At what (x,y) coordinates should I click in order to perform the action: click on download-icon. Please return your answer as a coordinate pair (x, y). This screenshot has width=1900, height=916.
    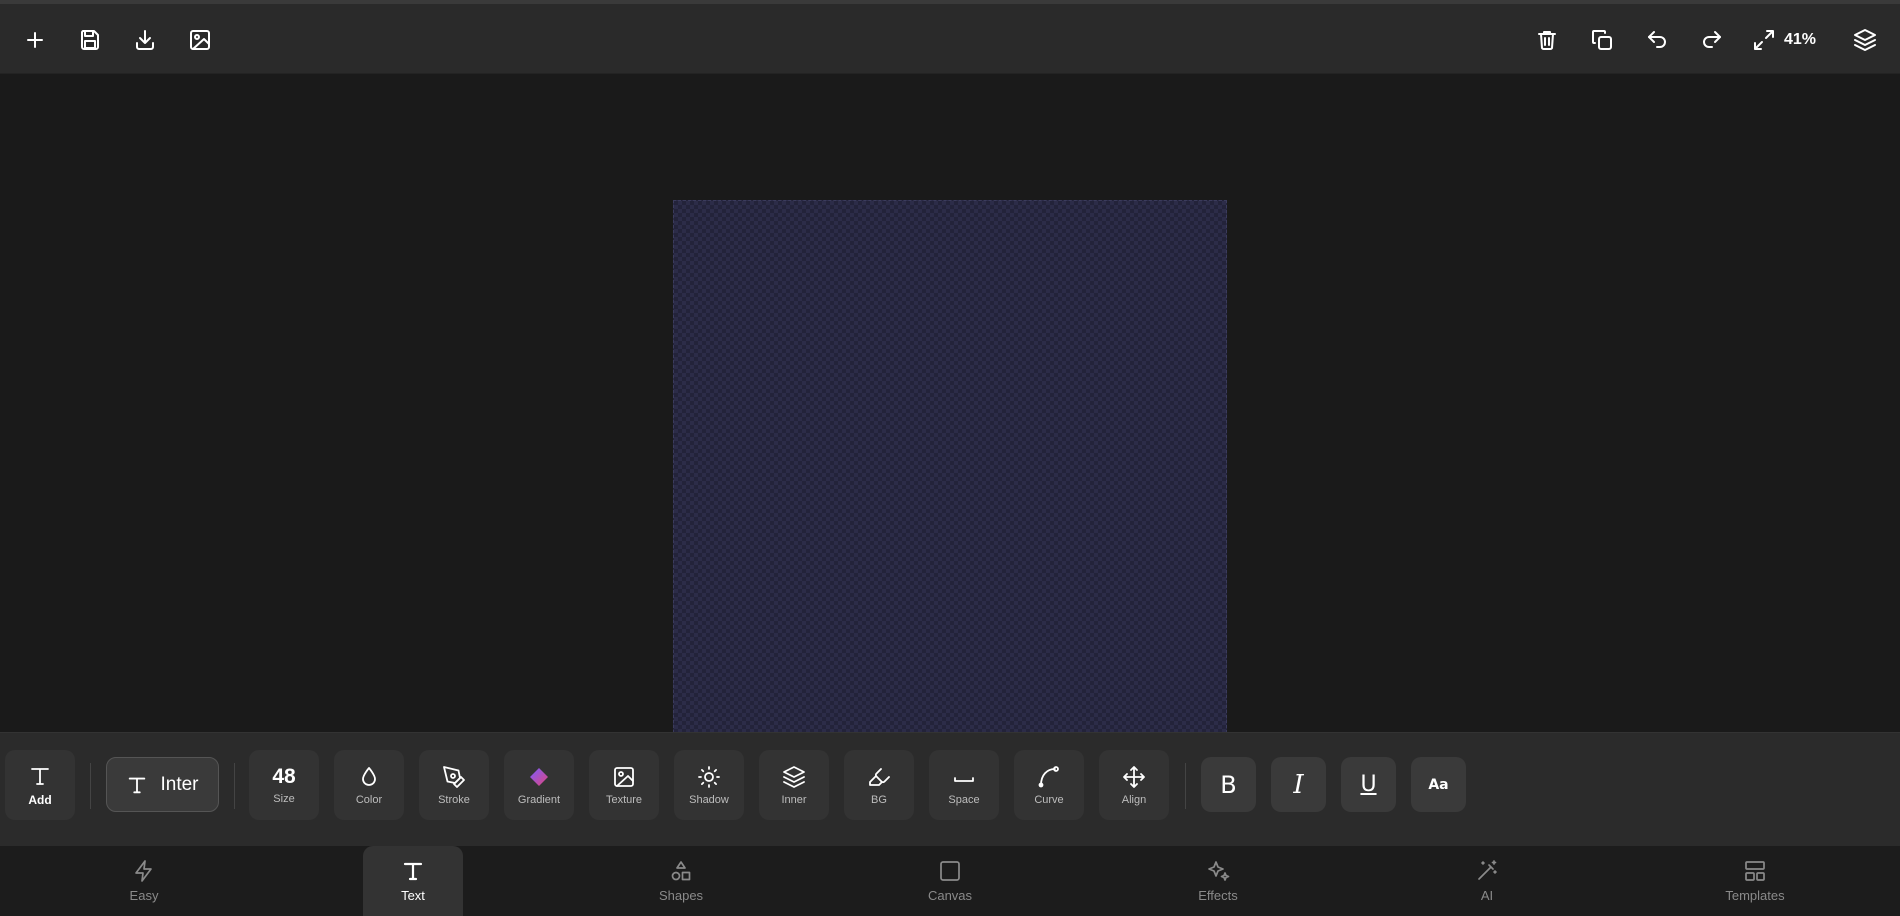
    Looking at the image, I should click on (145, 40).